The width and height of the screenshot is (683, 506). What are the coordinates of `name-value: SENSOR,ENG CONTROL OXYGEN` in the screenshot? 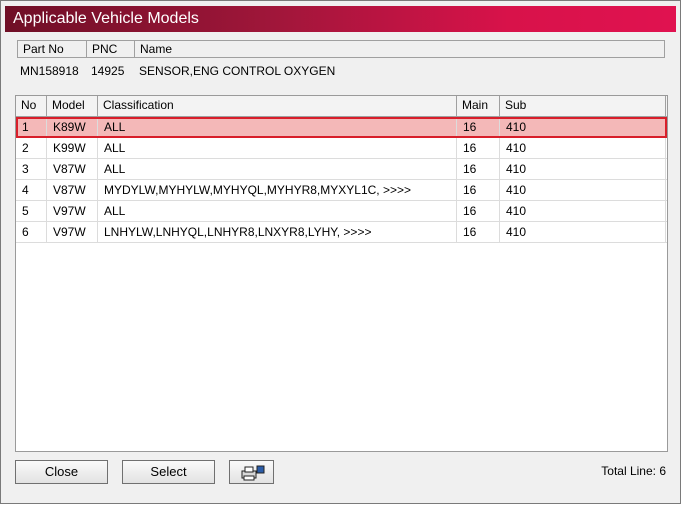 It's located at (237, 71).